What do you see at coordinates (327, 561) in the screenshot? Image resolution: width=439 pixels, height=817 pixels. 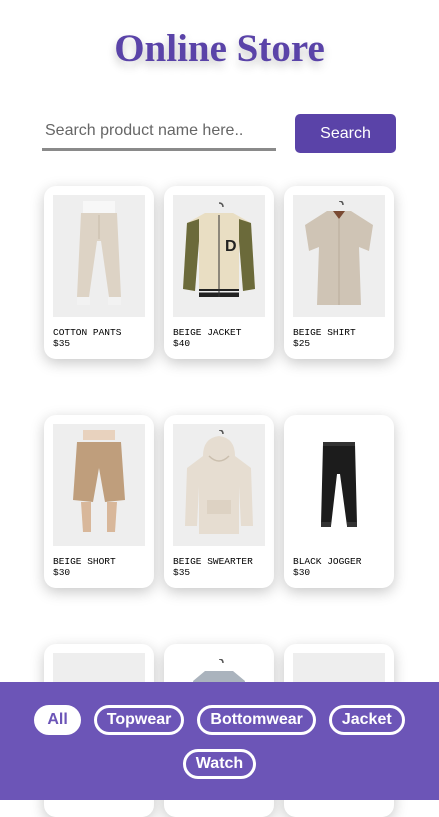 I see `product-name: BLACK JOGGER` at bounding box center [327, 561].